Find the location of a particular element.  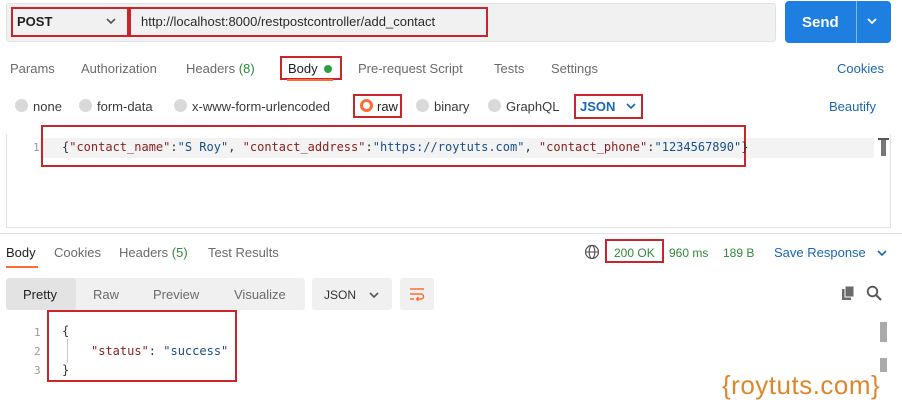

send-button: Send is located at coordinates (838, 22).